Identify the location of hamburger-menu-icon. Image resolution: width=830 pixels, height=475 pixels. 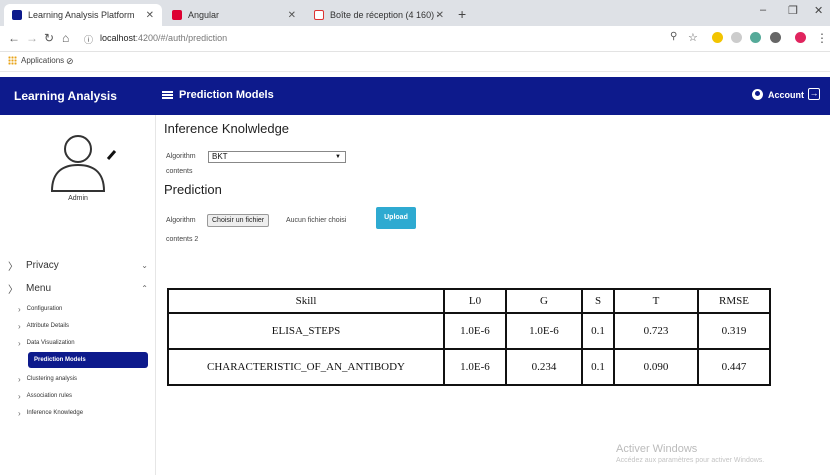
(167, 95).